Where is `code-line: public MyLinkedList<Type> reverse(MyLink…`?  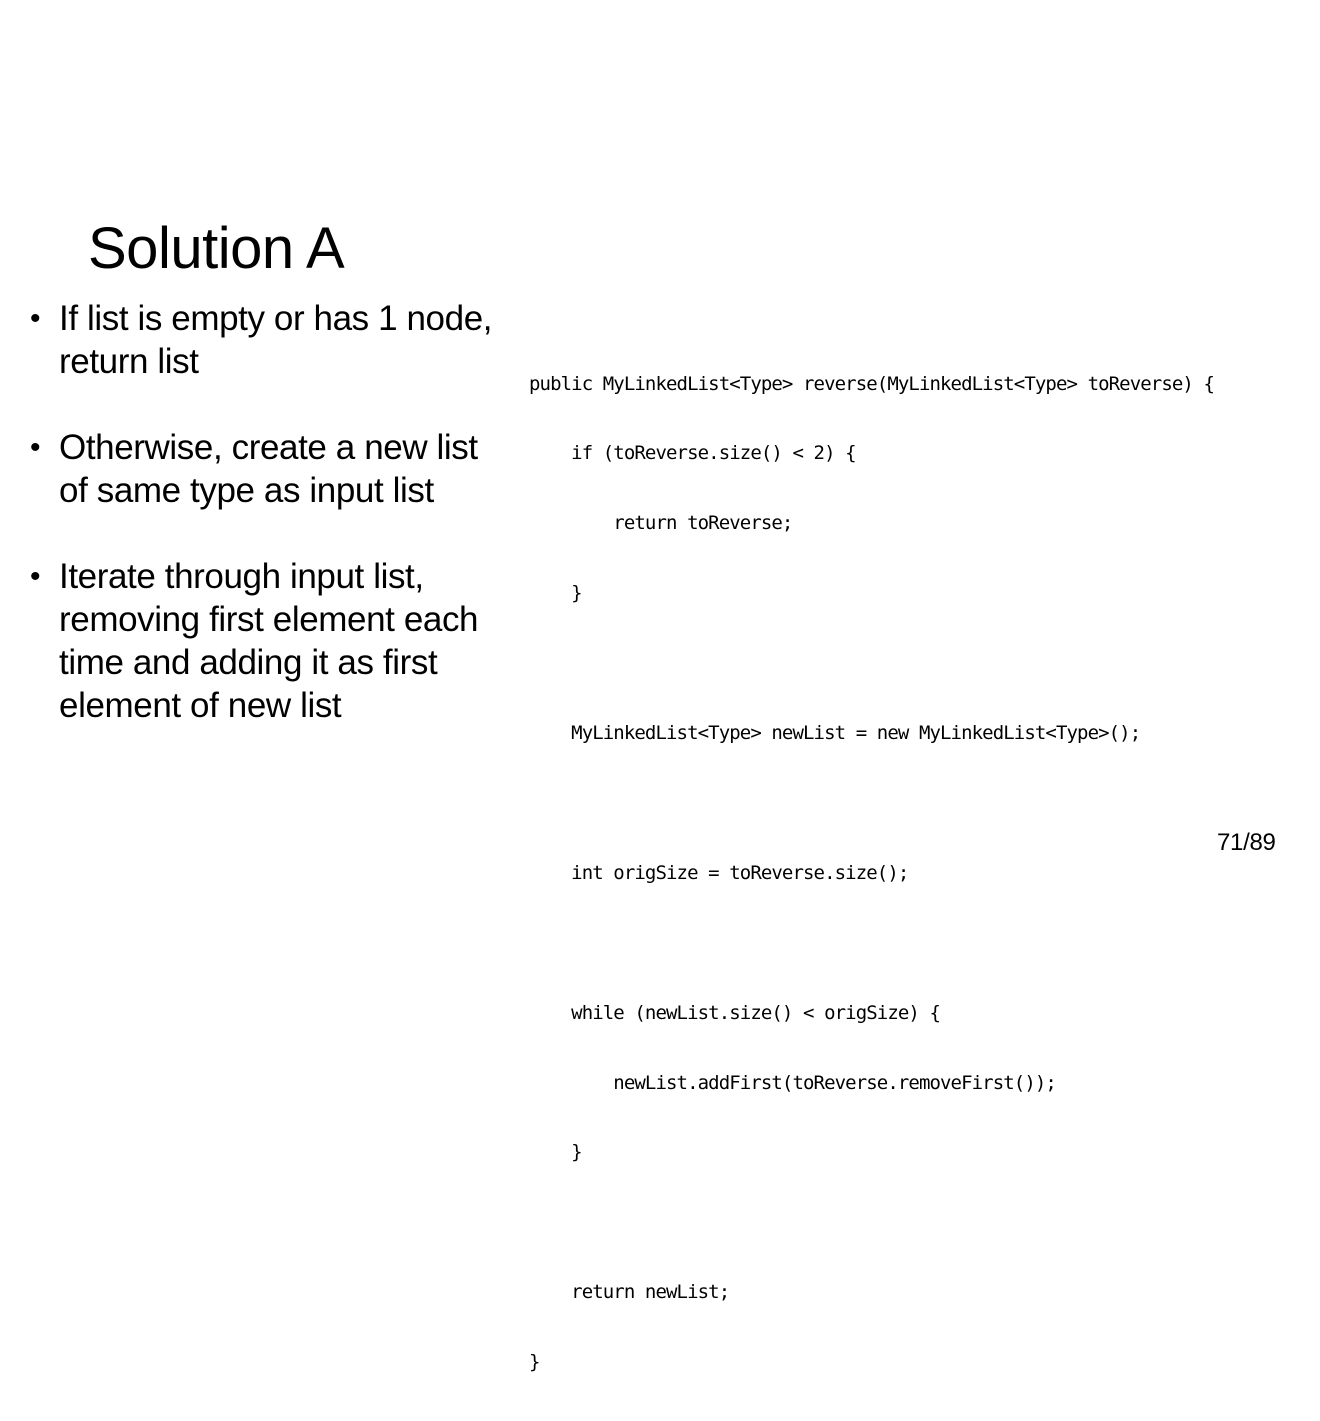 code-line: public MyLinkedList<Type> reverse(MyLink… is located at coordinates (872, 383).